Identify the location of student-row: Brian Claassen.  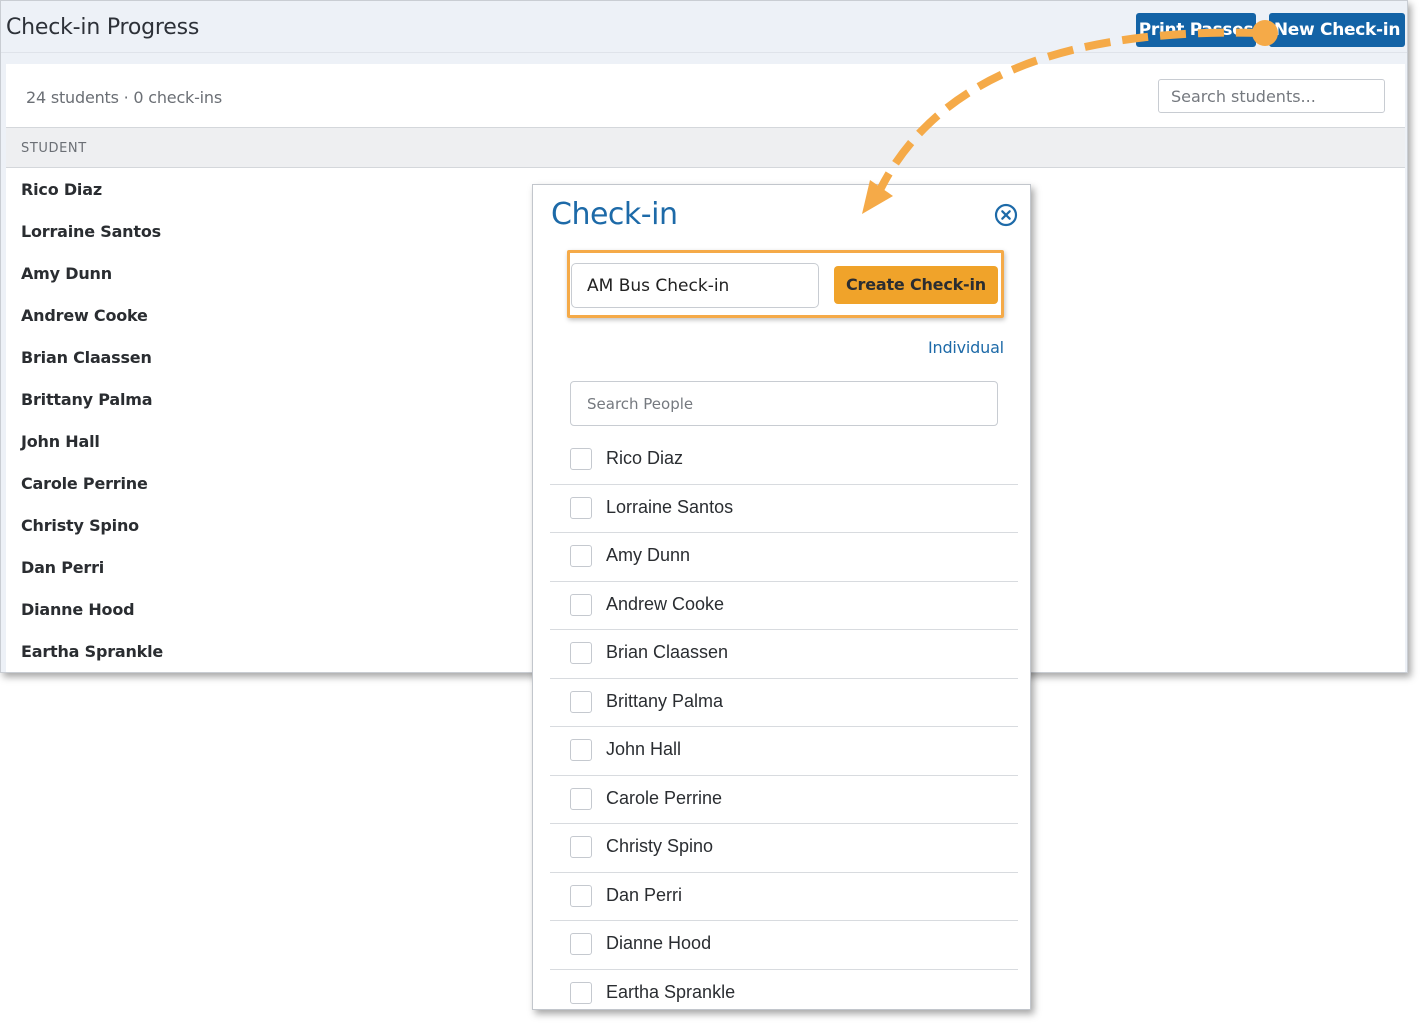
(92, 358).